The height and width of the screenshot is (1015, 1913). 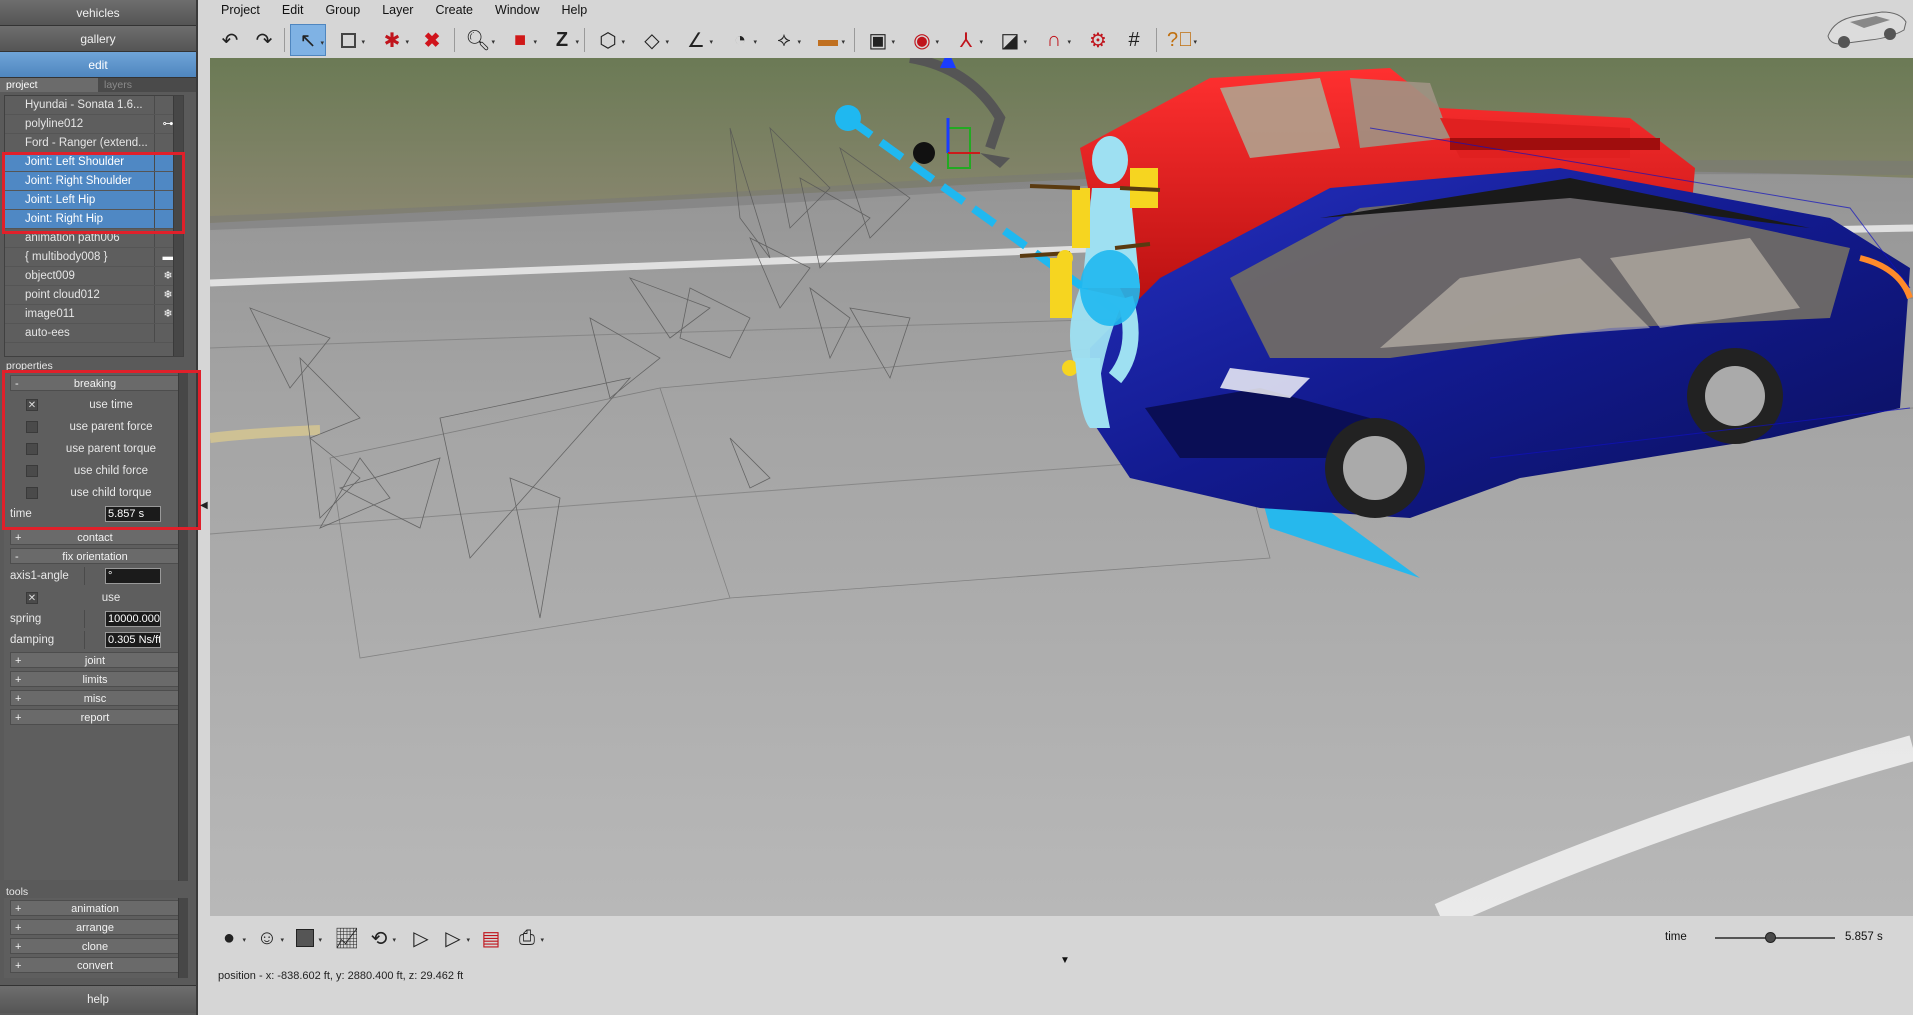 What do you see at coordinates (92, 576) in the screenshot?
I see `axis1-angle-row: axis1-angle °` at bounding box center [92, 576].